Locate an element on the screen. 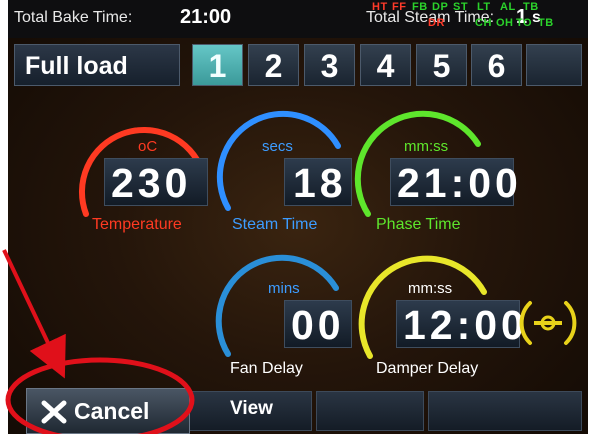 The height and width of the screenshot is (434, 595). flag-ht: HT is located at coordinates (380, 7).